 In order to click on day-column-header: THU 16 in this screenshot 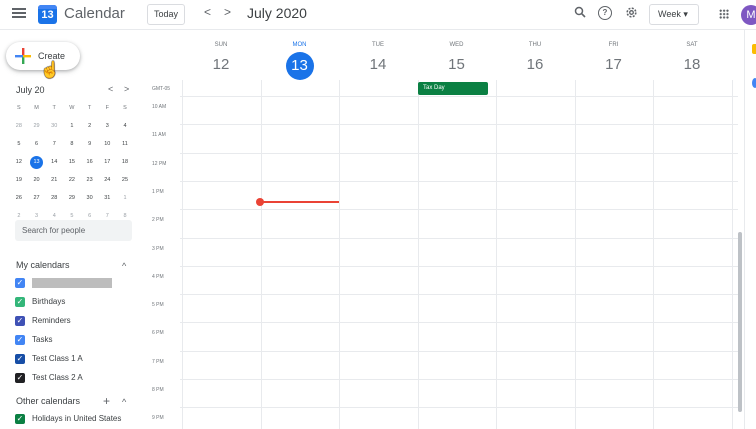, I will do `click(535, 58)`.